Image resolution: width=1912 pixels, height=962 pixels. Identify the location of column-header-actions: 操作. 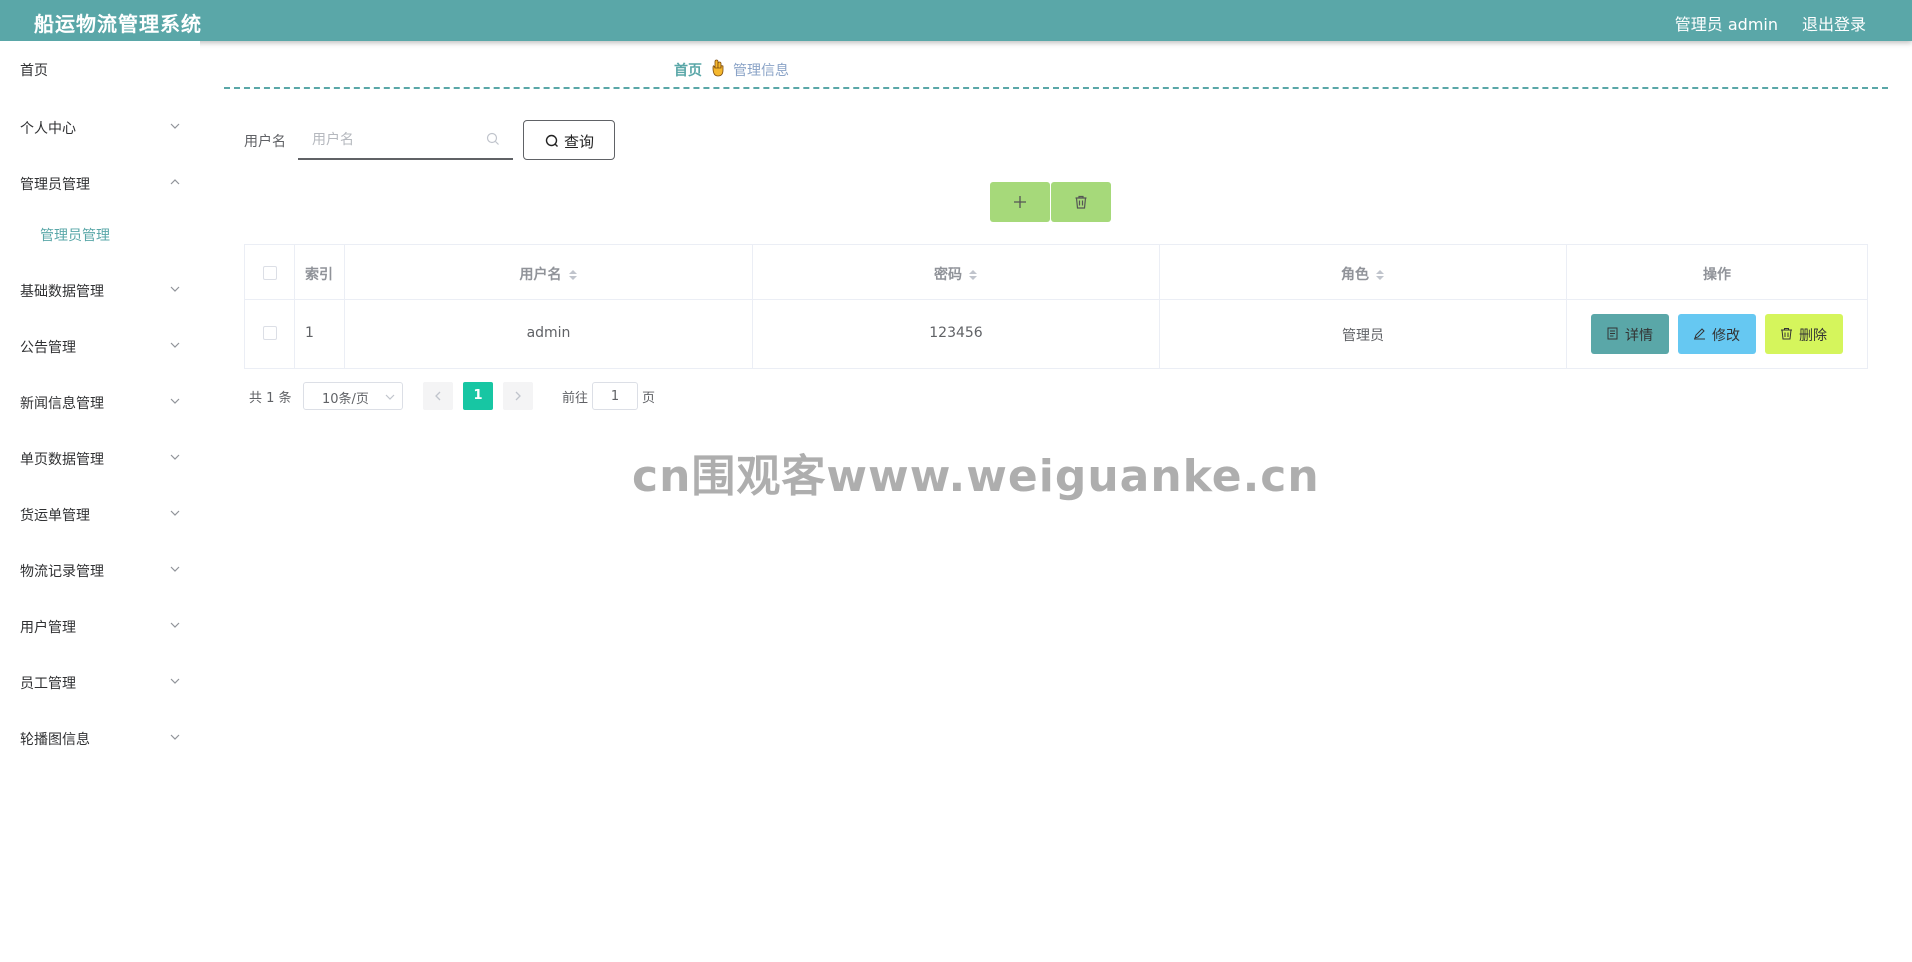
(1717, 272).